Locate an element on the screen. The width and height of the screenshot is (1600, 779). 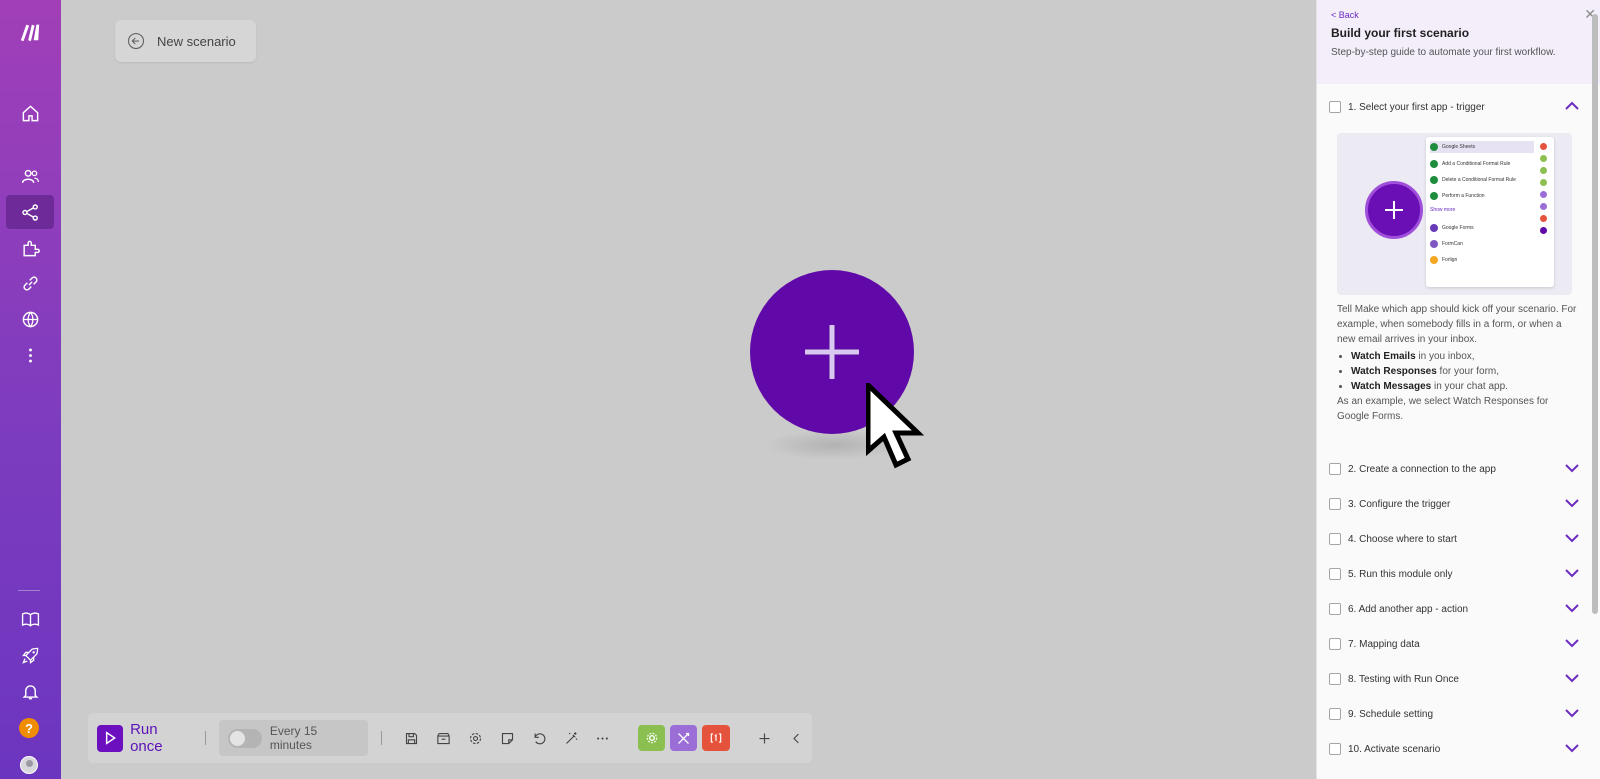
step-label: 2. Create a connection to the app is located at coordinates (1422, 469).